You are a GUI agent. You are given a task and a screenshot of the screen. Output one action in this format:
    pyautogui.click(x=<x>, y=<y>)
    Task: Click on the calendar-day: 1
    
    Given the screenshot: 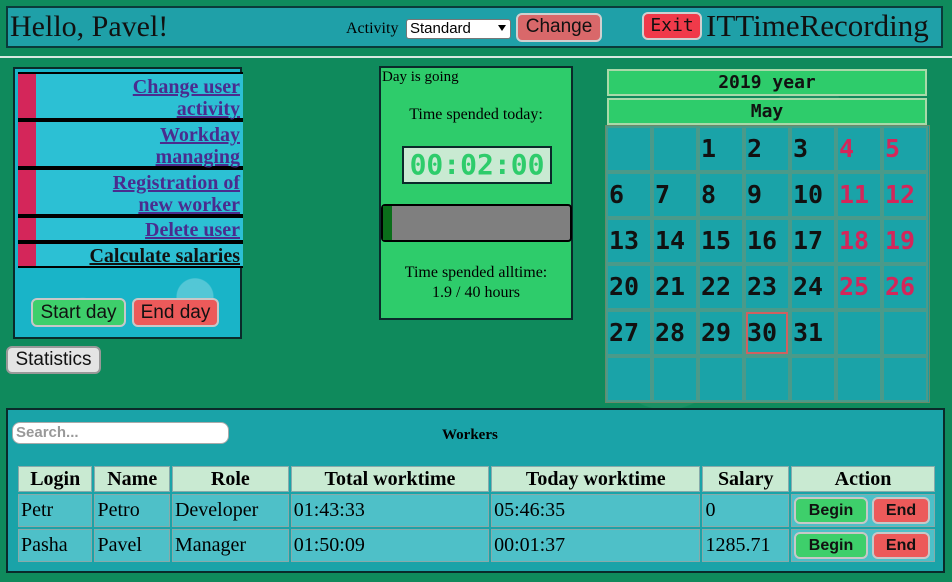 What is the action you would take?
    pyautogui.click(x=721, y=149)
    